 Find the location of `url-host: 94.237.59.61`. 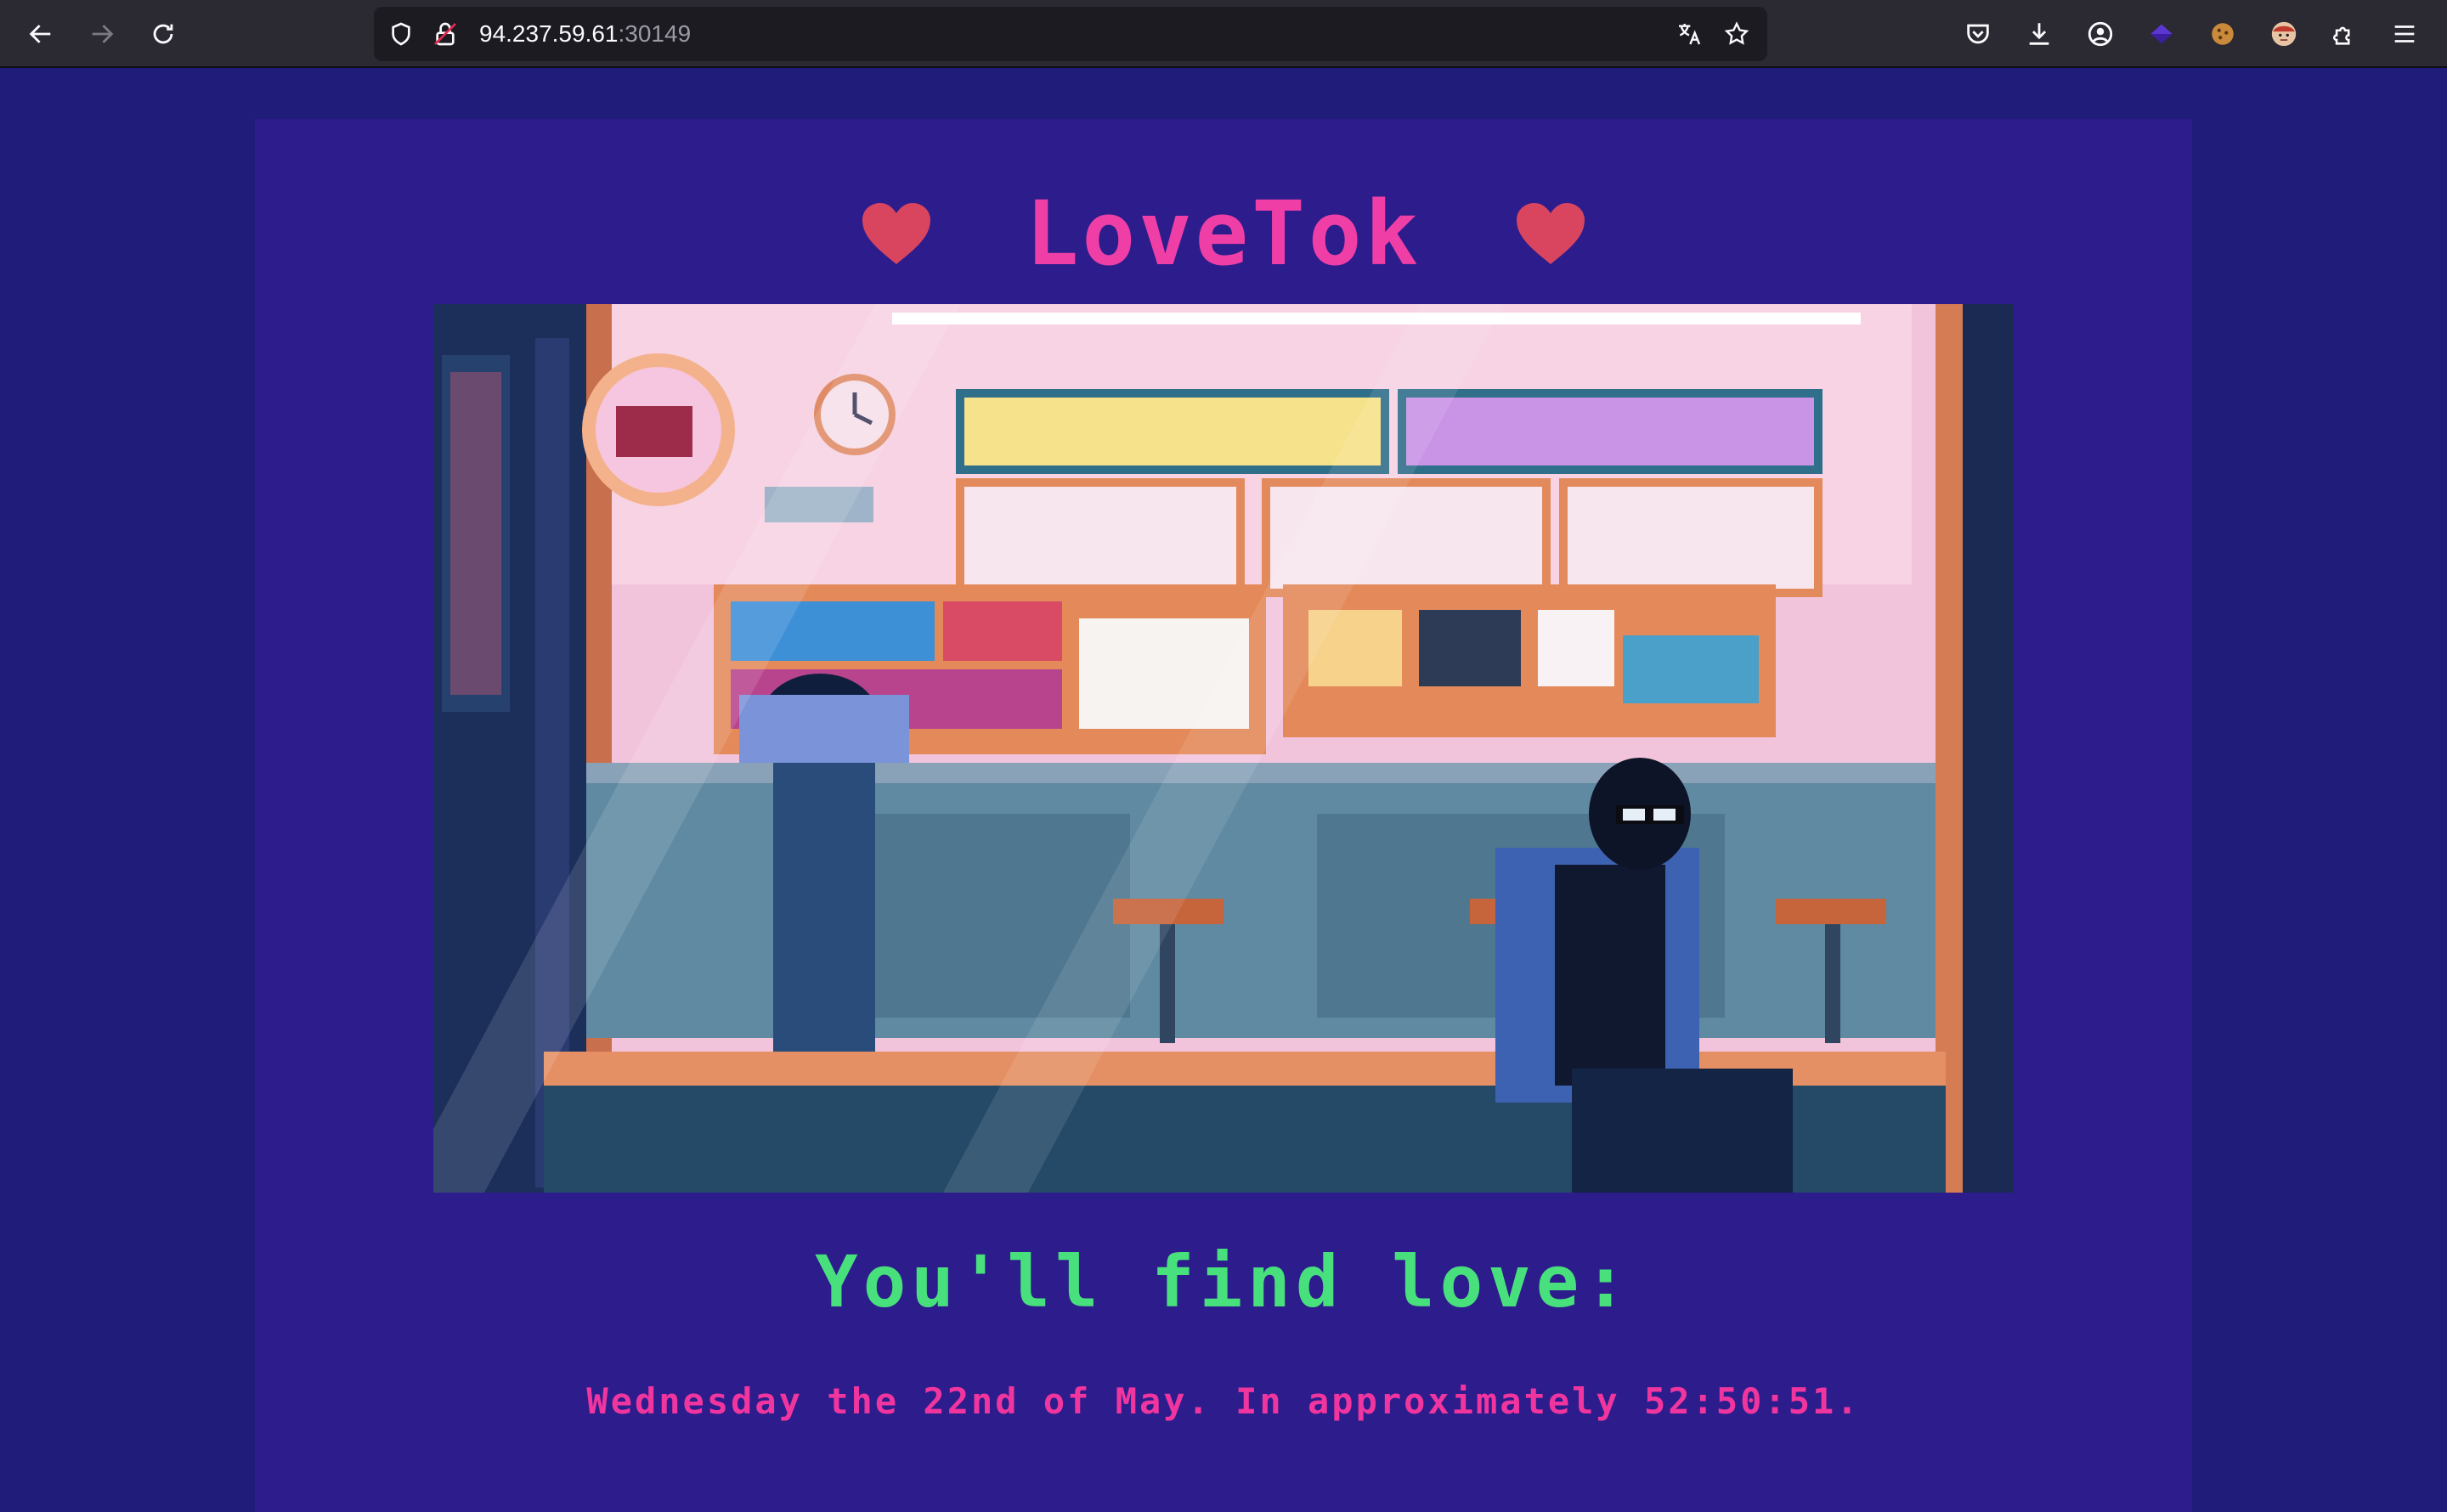

url-host: 94.237.59.61 is located at coordinates (549, 33).